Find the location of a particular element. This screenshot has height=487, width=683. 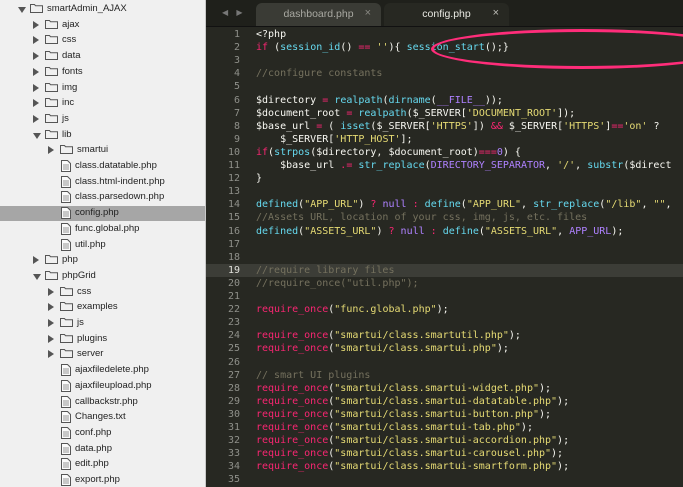

tab-dashboard-php: dashboard.php × is located at coordinates (318, 14).